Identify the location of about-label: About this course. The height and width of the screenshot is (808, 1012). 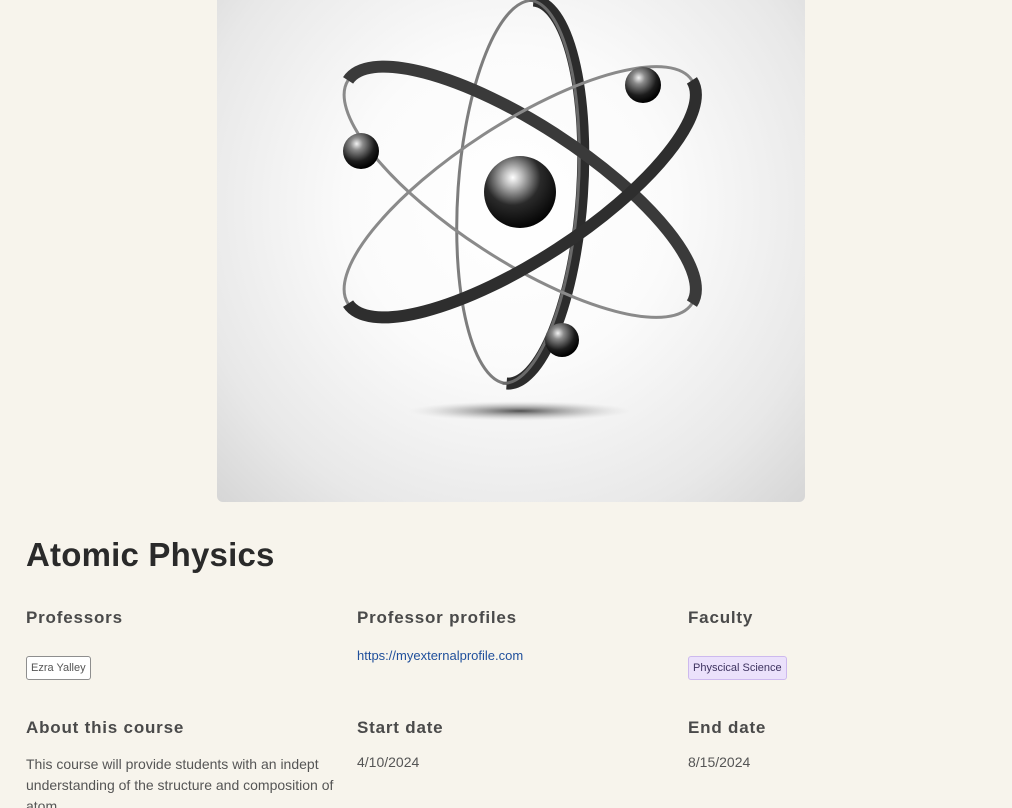
(105, 727).